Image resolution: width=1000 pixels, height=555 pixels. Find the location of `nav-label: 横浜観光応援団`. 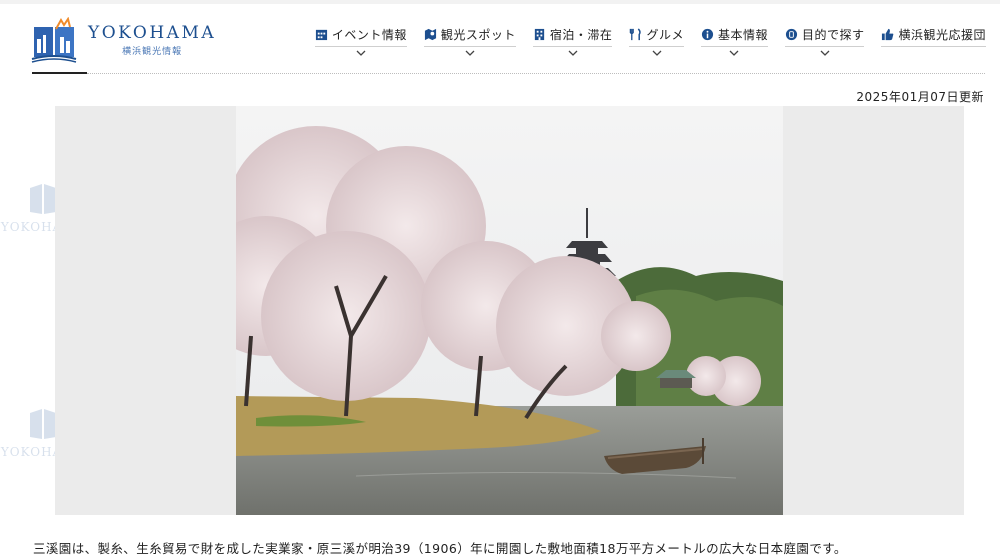

nav-label: 横浜観光応援団 is located at coordinates (942, 35).